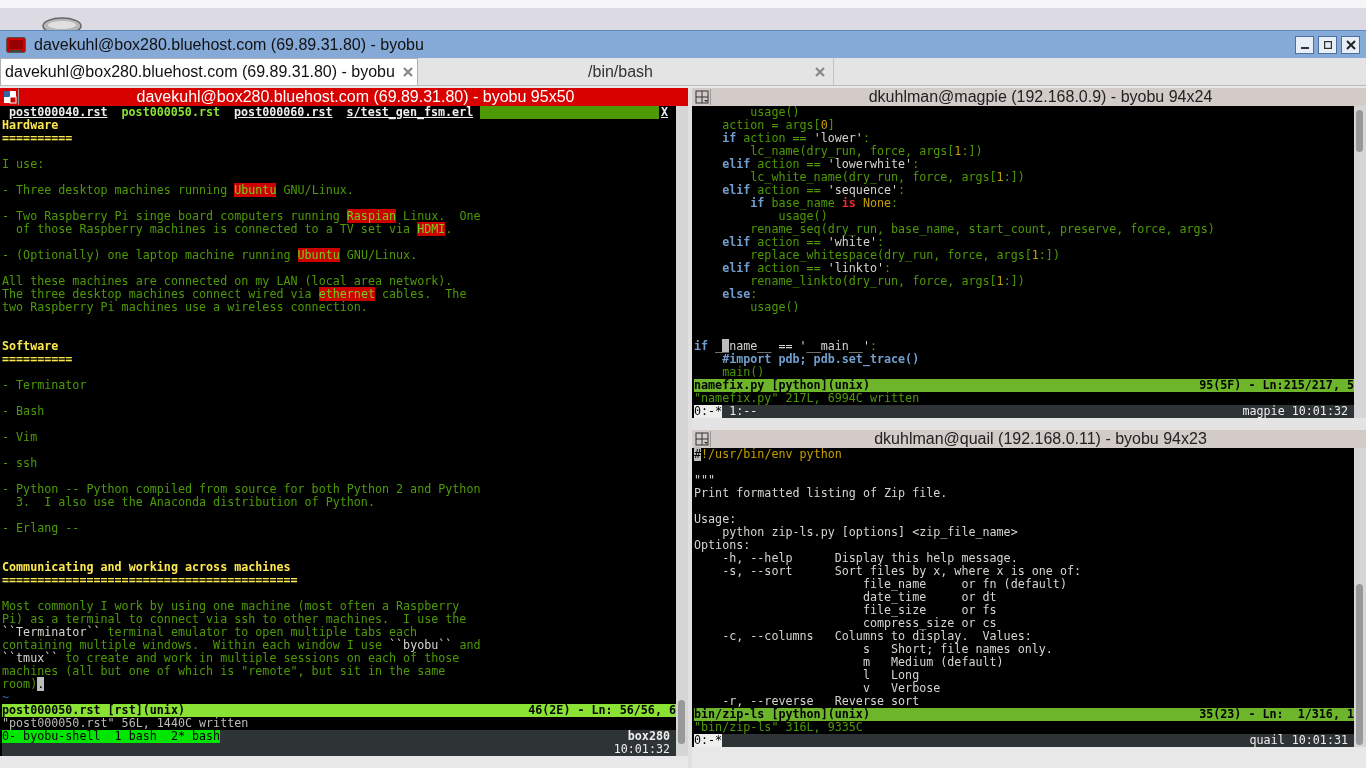  What do you see at coordinates (41, 528) in the screenshot?
I see `terminal-line: - Erlang --` at bounding box center [41, 528].